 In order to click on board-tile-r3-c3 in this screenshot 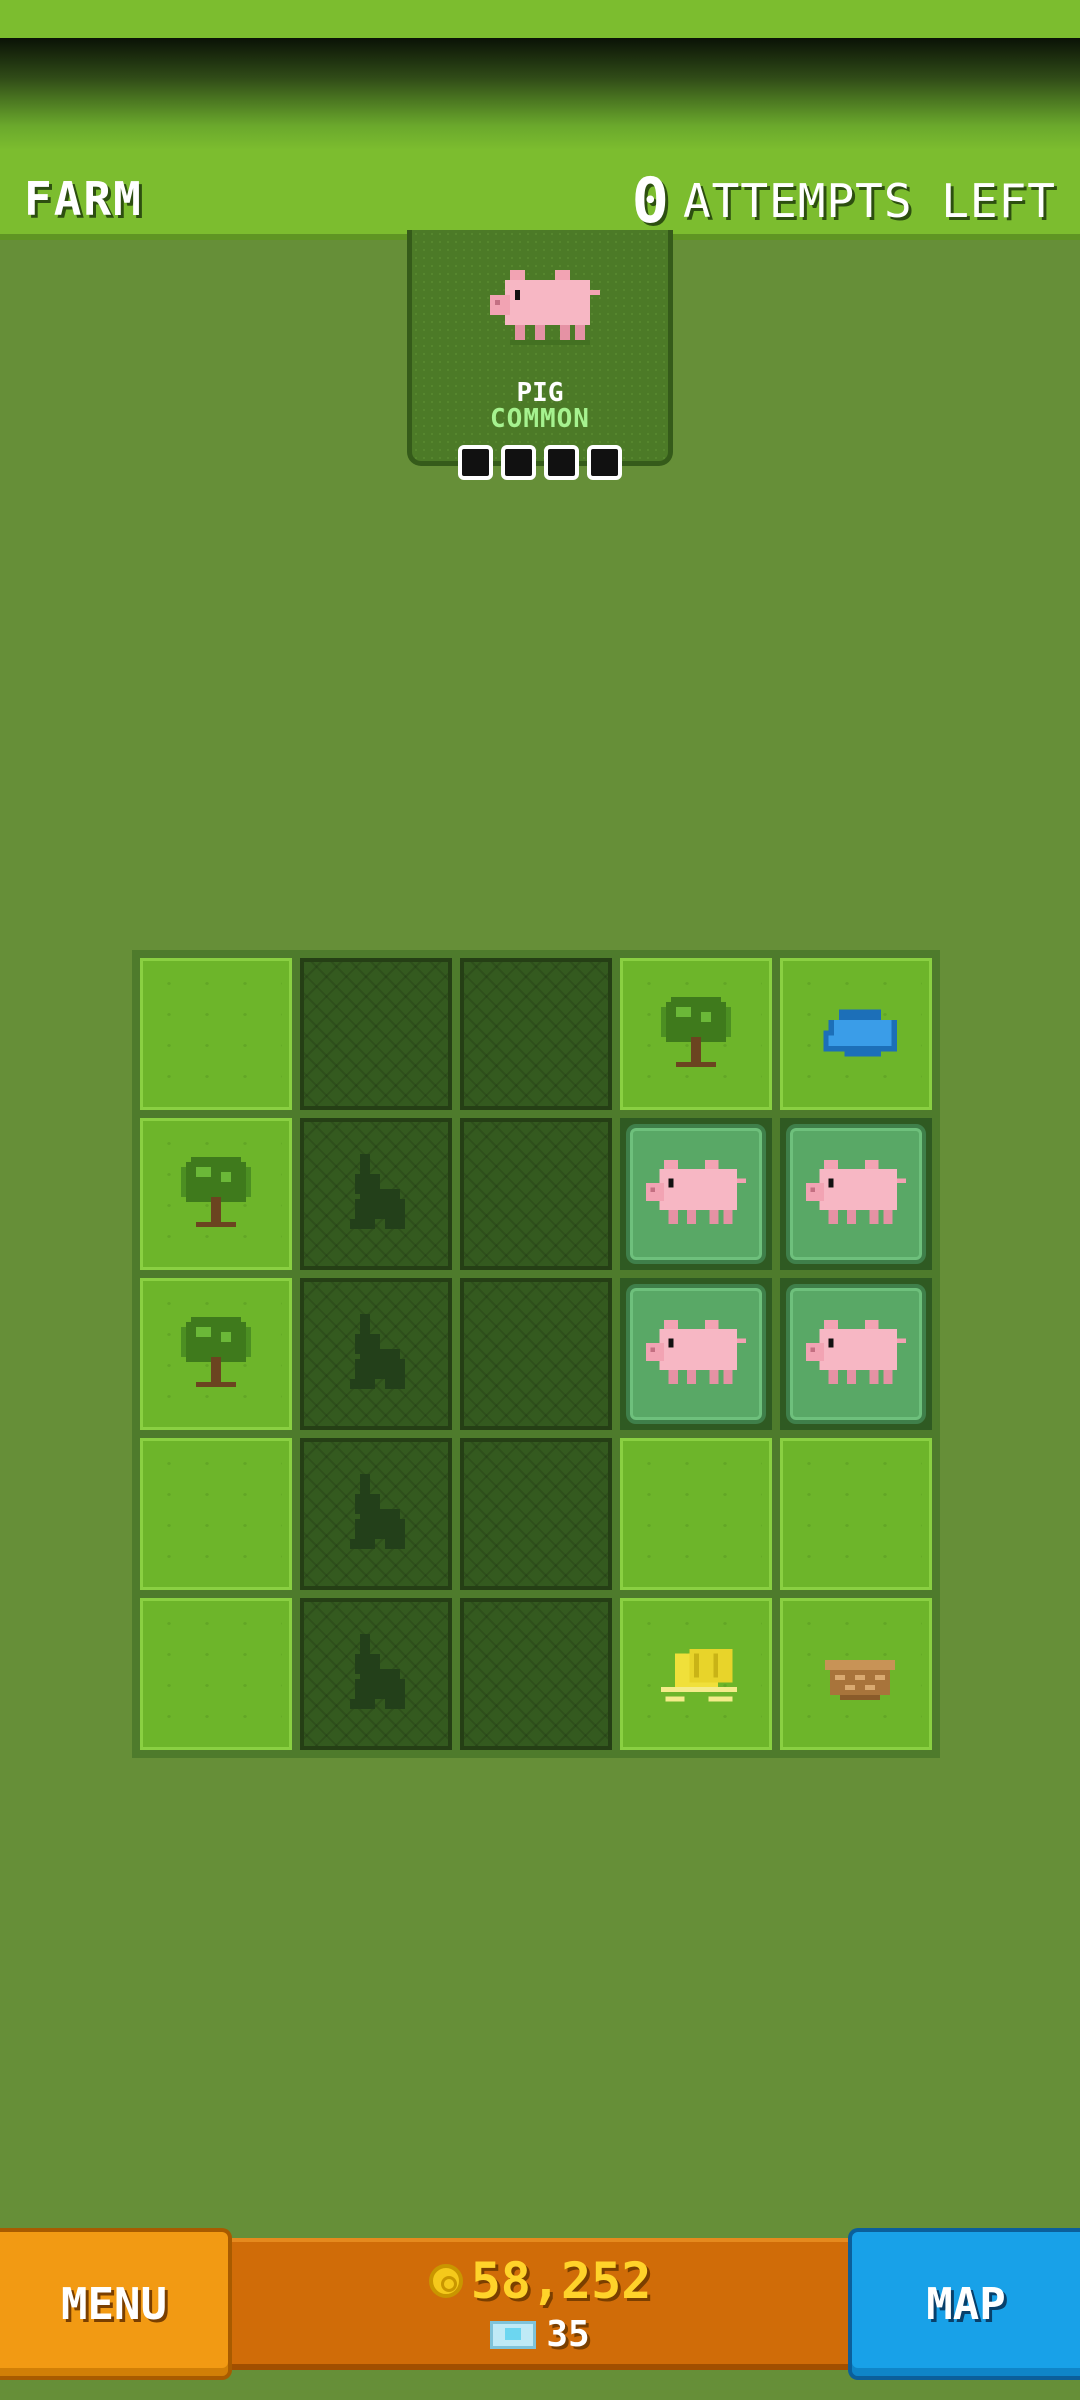, I will do `click(536, 1354)`.